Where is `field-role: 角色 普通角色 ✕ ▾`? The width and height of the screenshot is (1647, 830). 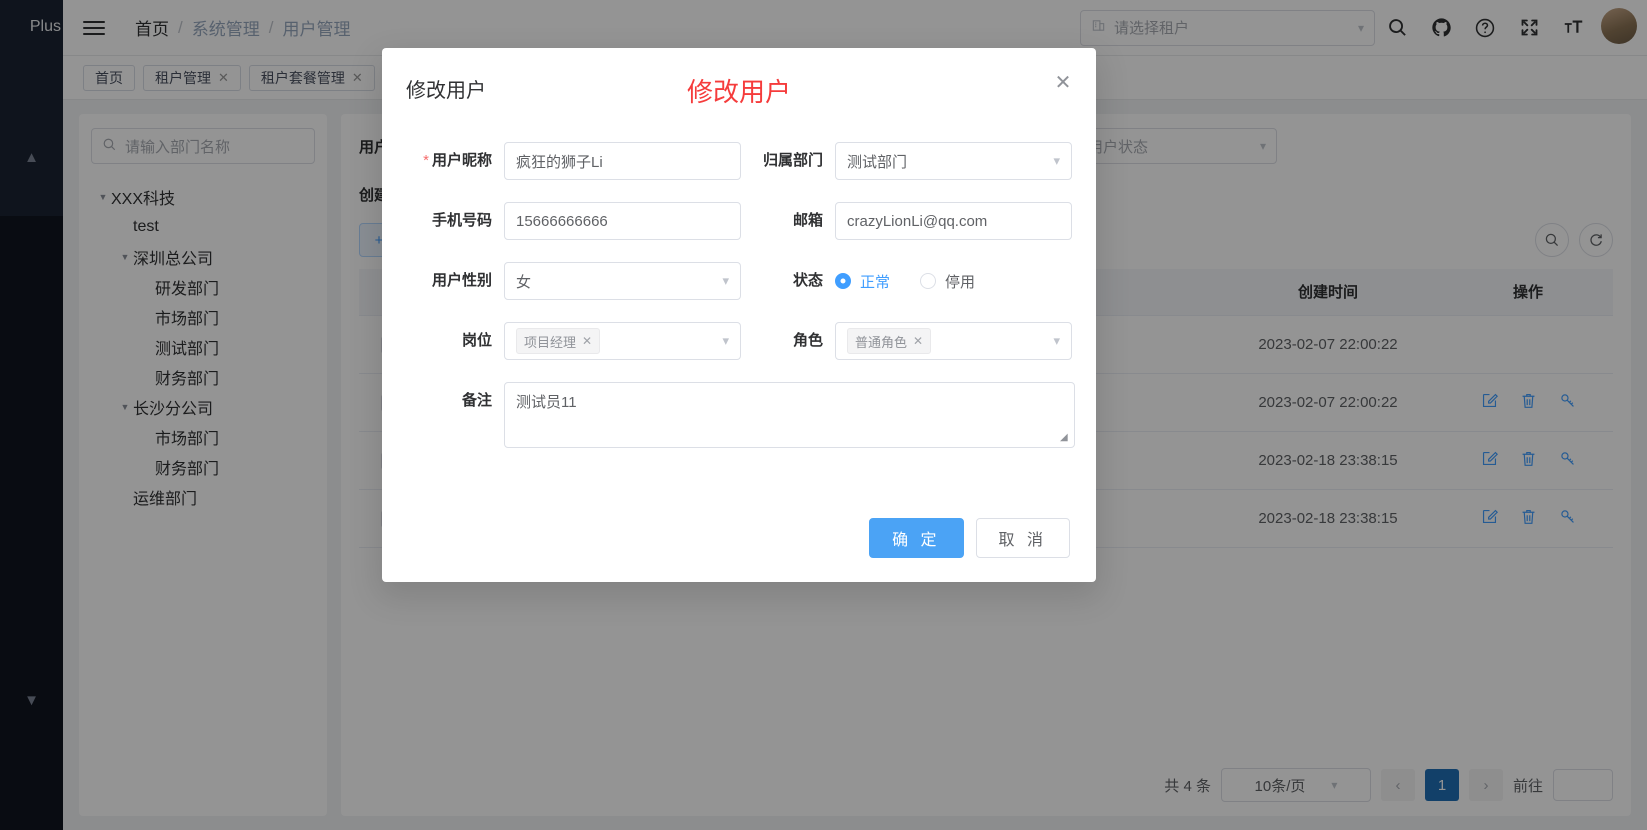
field-role: 角色 普通角色 ✕ ▾ is located at coordinates (905, 341).